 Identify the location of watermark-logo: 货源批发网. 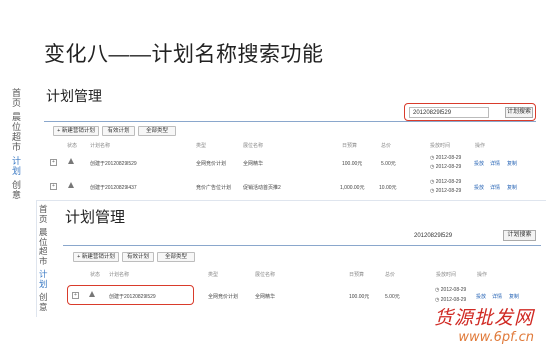
(483, 318).